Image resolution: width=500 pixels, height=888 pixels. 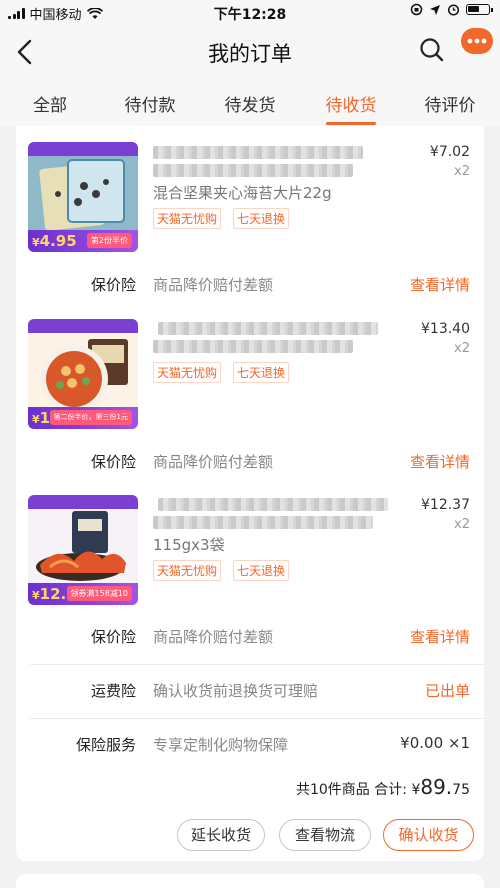 I want to click on battery-icon, so click(x=479, y=9).